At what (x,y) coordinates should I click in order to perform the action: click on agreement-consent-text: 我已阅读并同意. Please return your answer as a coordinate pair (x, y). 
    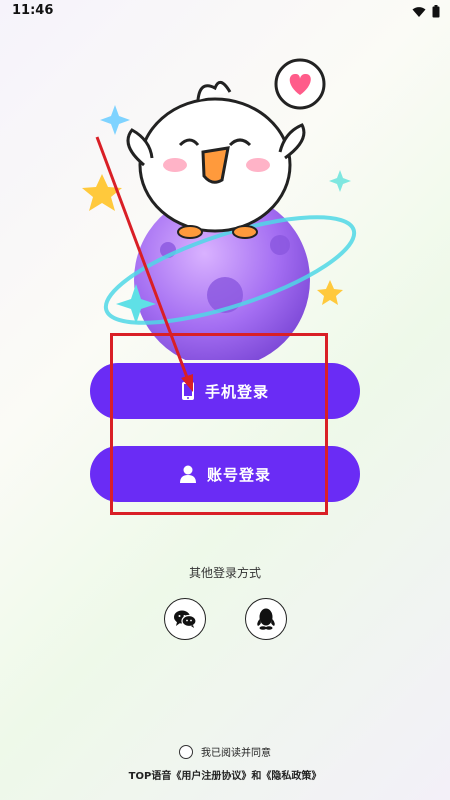
    Looking at the image, I should click on (236, 753).